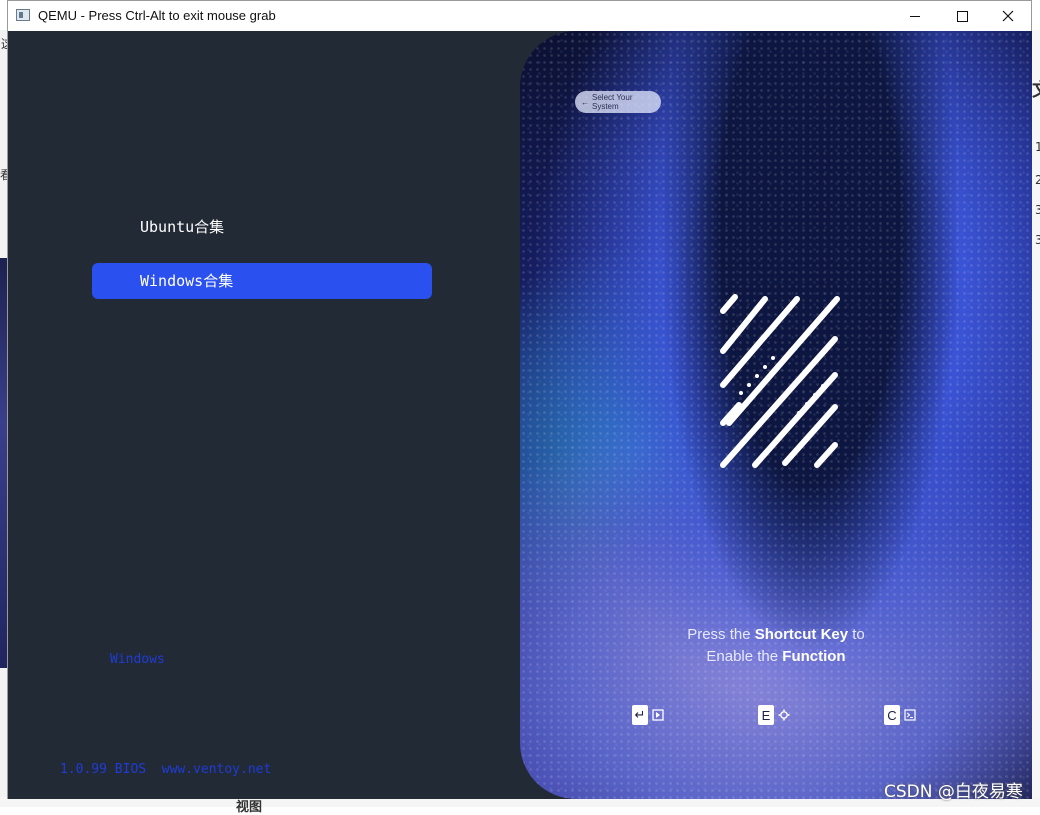  I want to click on shortcut-edit-settings: E, so click(774, 715).